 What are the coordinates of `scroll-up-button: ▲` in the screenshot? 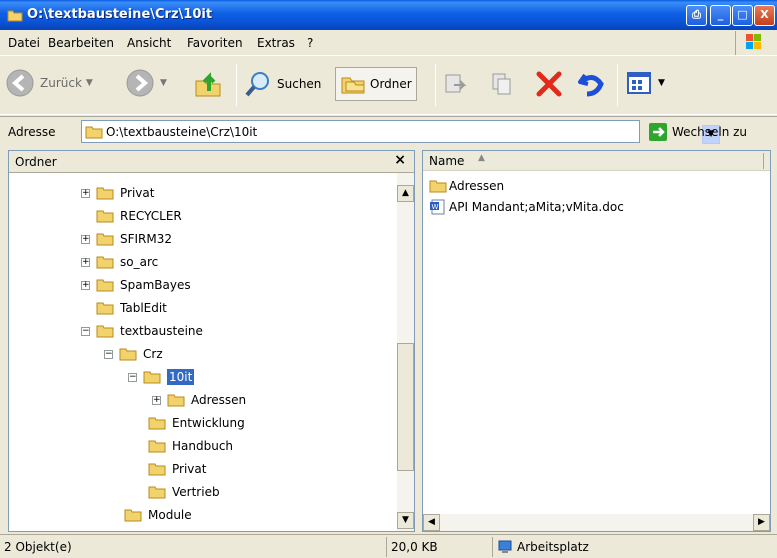 It's located at (405, 193).